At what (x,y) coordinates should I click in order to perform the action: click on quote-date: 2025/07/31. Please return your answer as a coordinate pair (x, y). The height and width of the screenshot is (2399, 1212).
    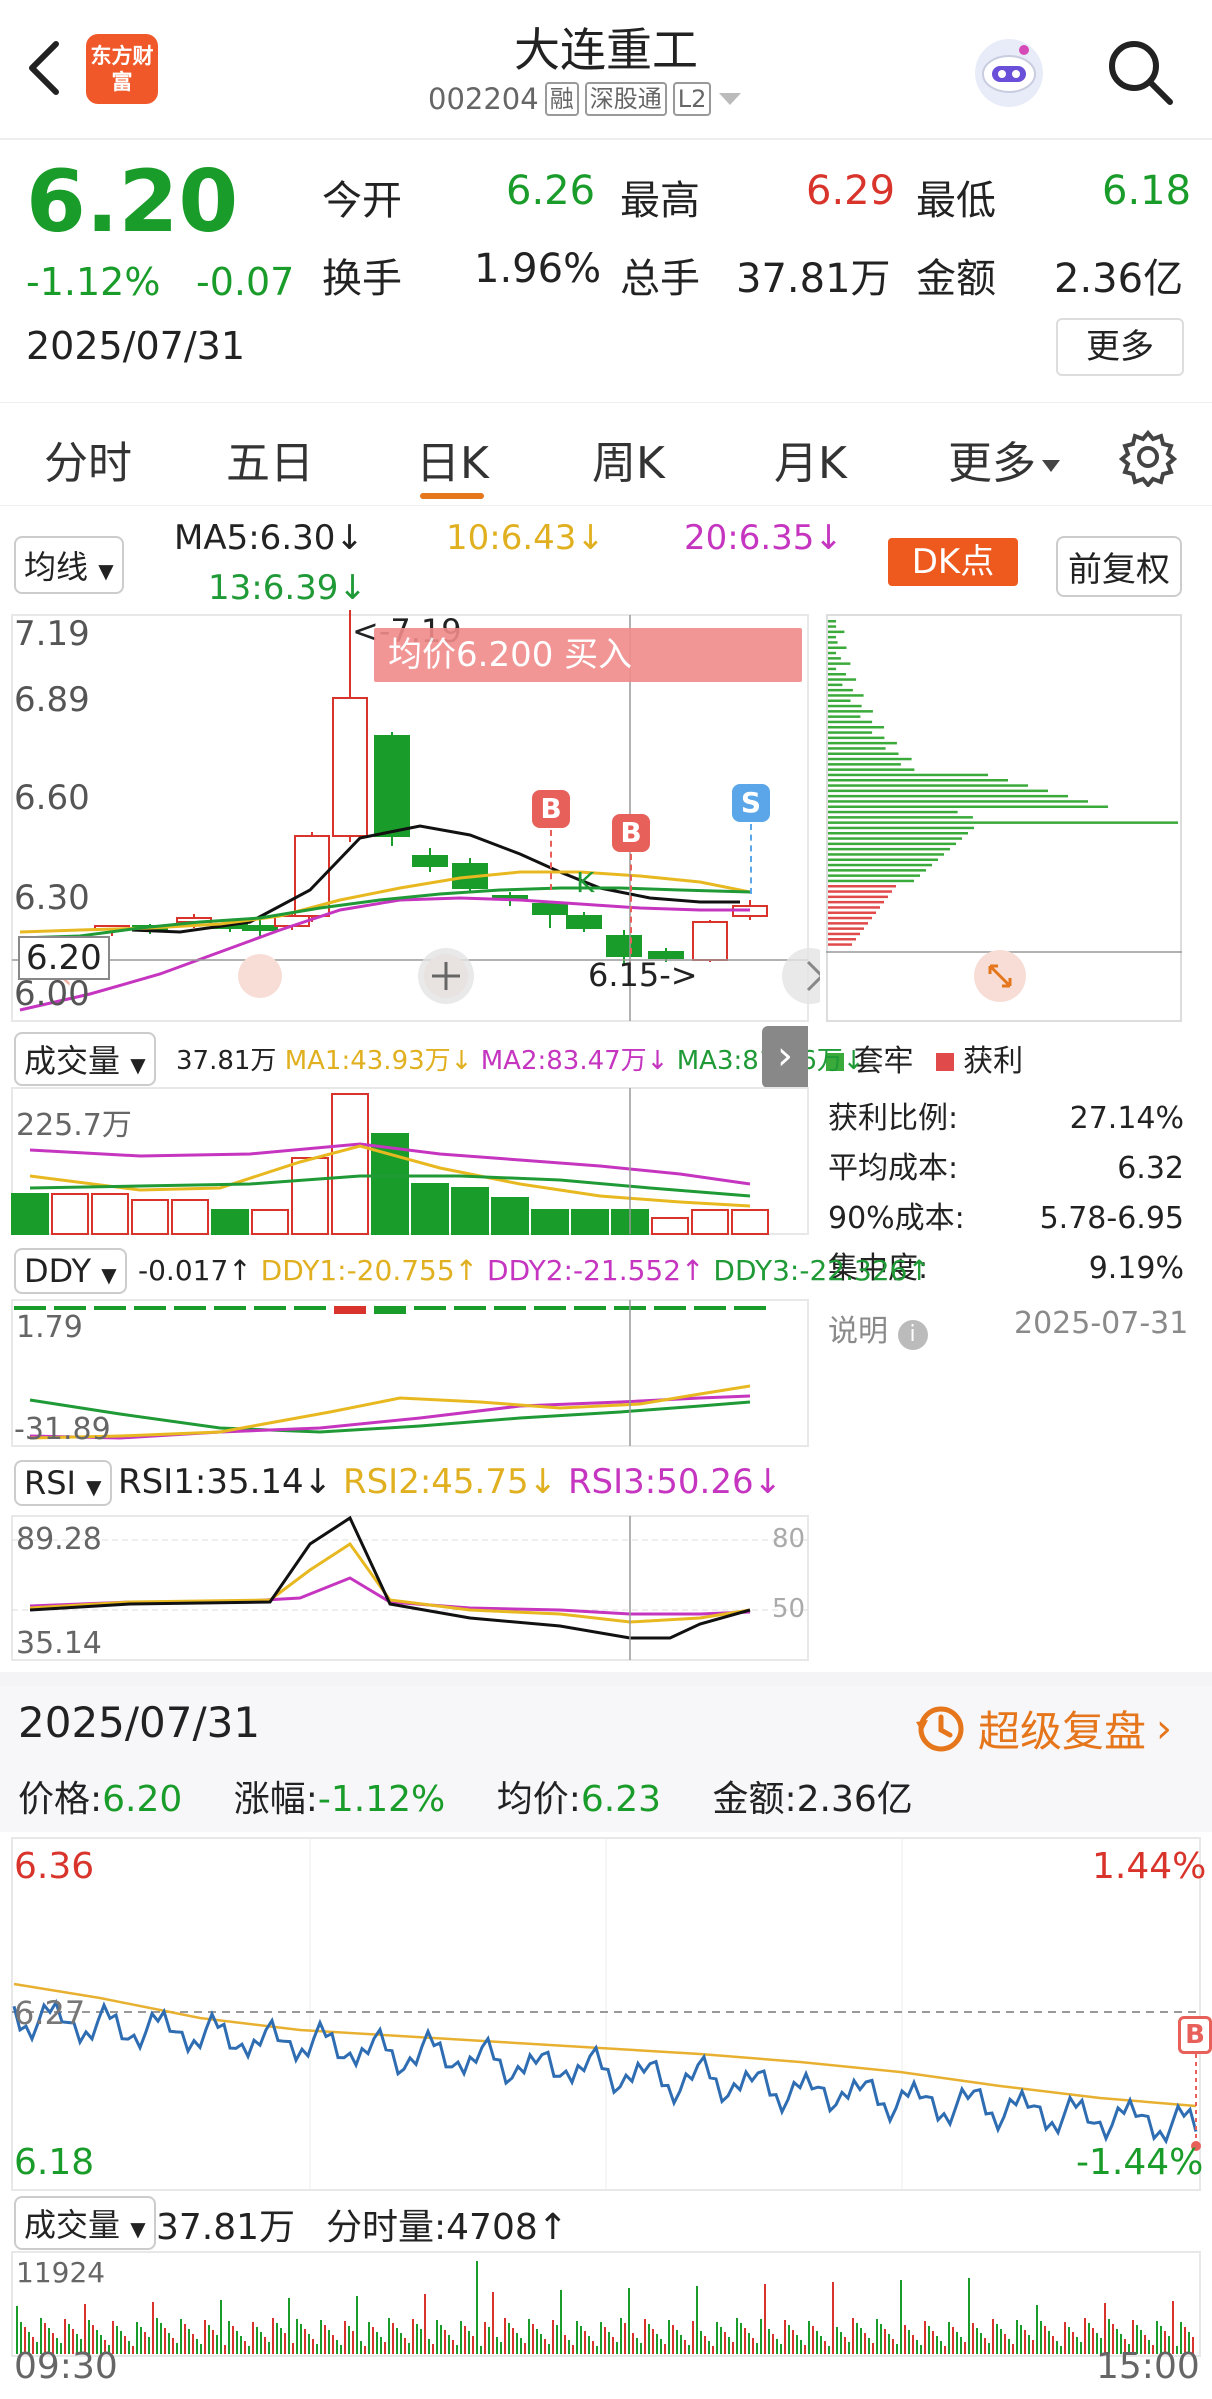
    Looking at the image, I should click on (136, 346).